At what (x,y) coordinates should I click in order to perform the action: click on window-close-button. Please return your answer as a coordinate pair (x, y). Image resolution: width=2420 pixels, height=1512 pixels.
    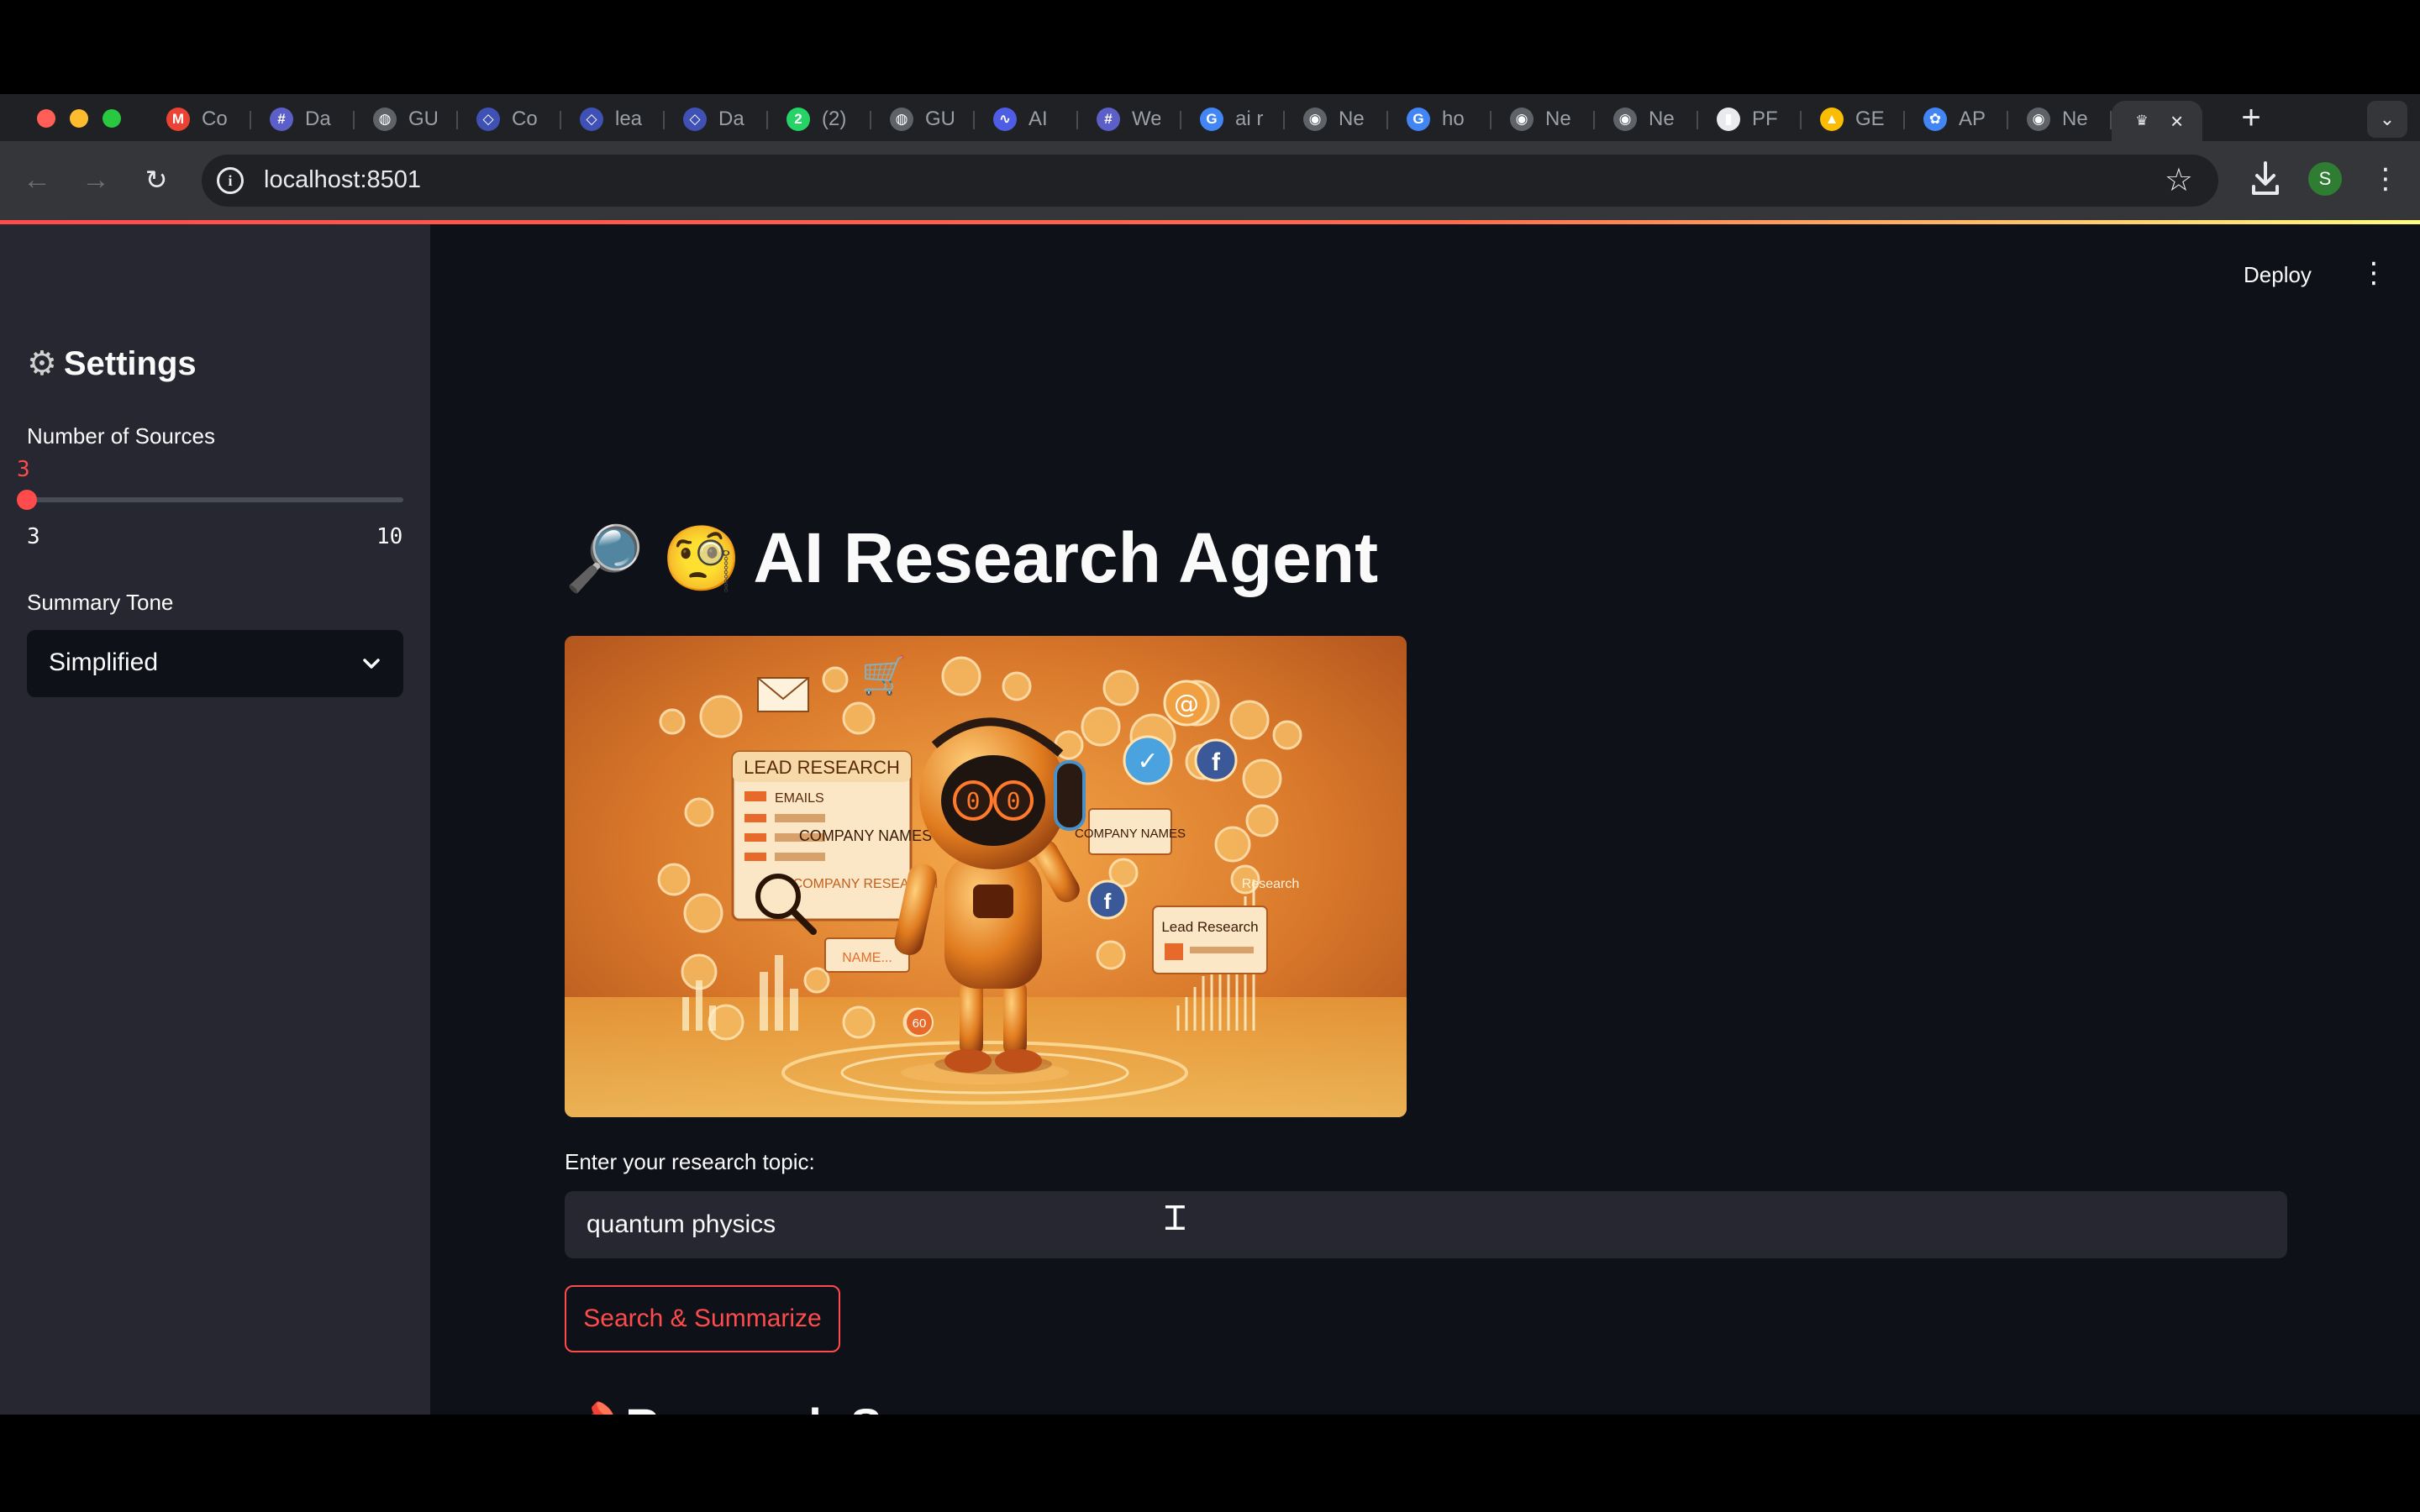
    Looking at the image, I should click on (46, 118).